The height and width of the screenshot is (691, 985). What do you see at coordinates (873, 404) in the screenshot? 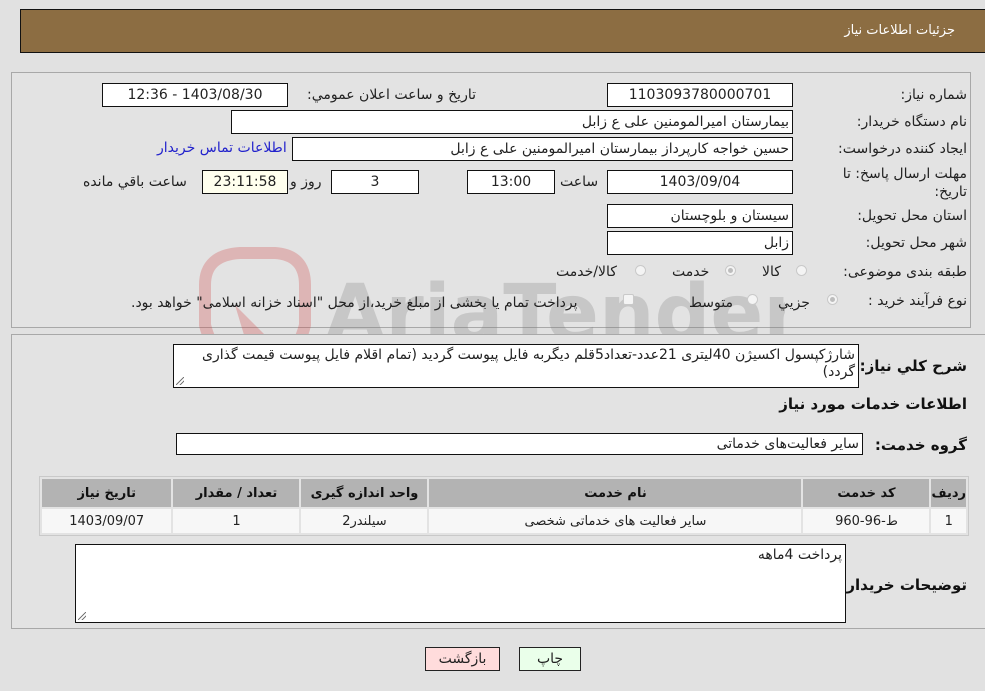
I see `services-heading: اطلاعات خدمات مورد نیاز` at bounding box center [873, 404].